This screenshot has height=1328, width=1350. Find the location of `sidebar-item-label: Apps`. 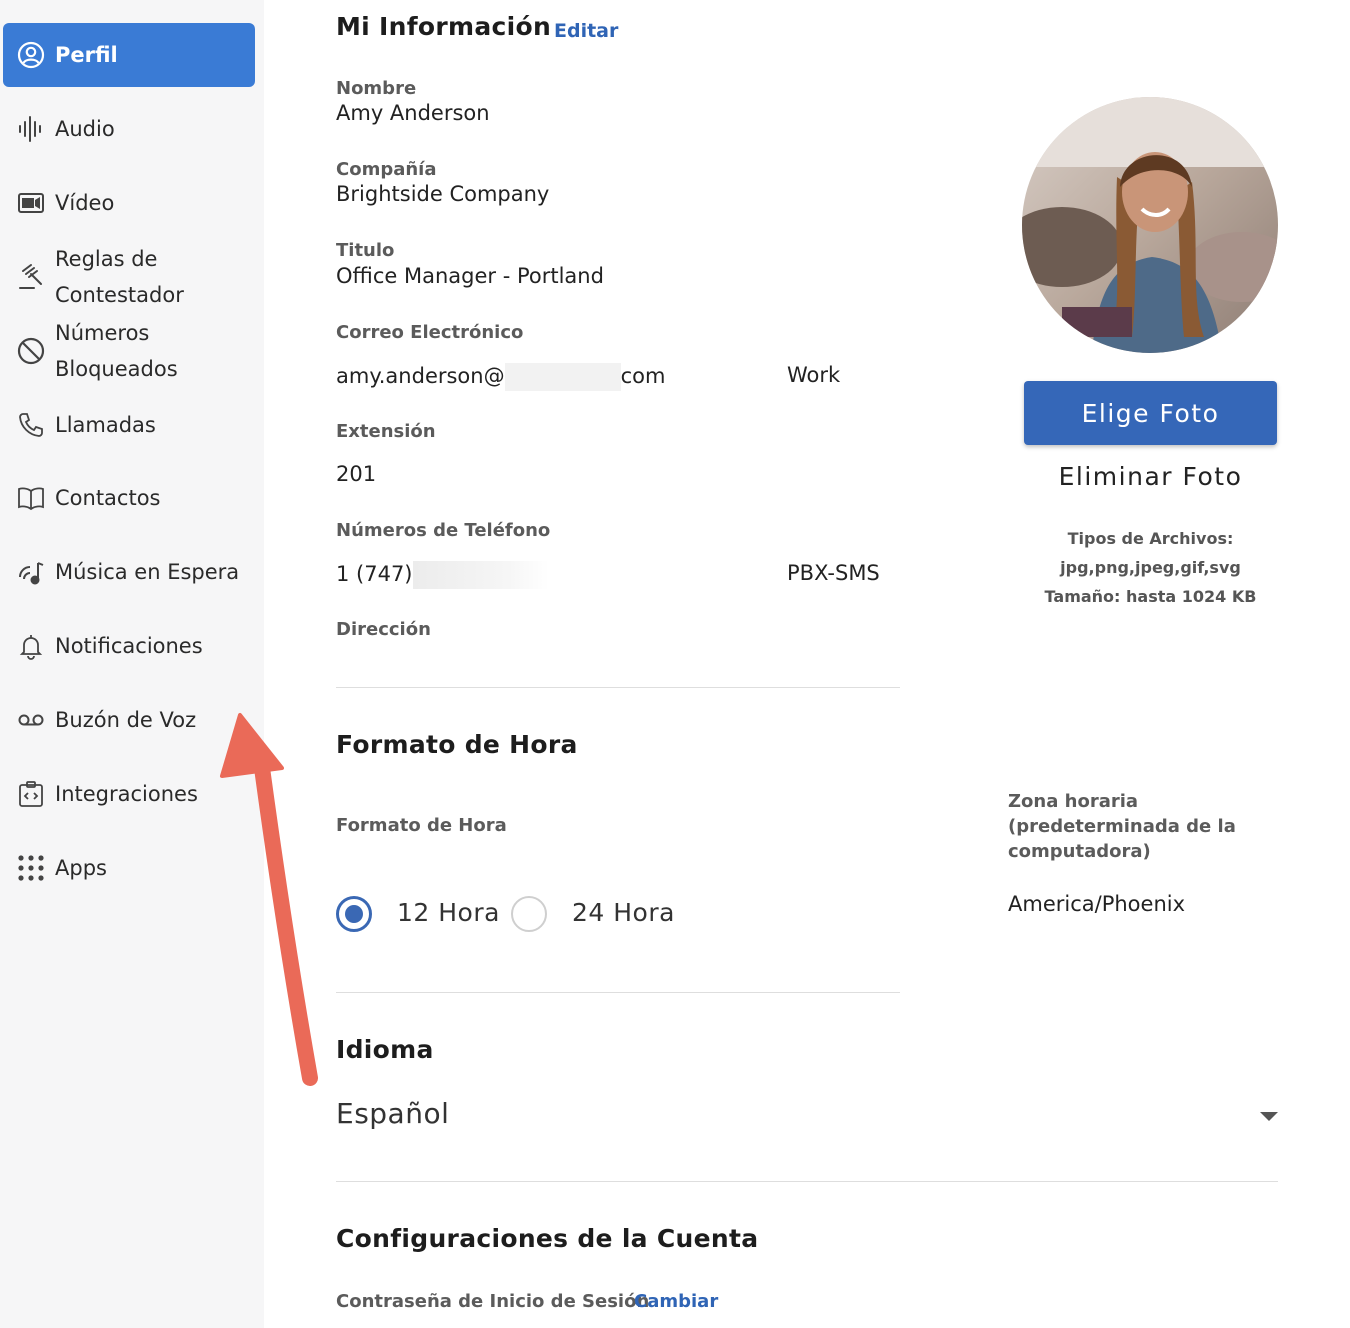

sidebar-item-label: Apps is located at coordinates (81, 868).